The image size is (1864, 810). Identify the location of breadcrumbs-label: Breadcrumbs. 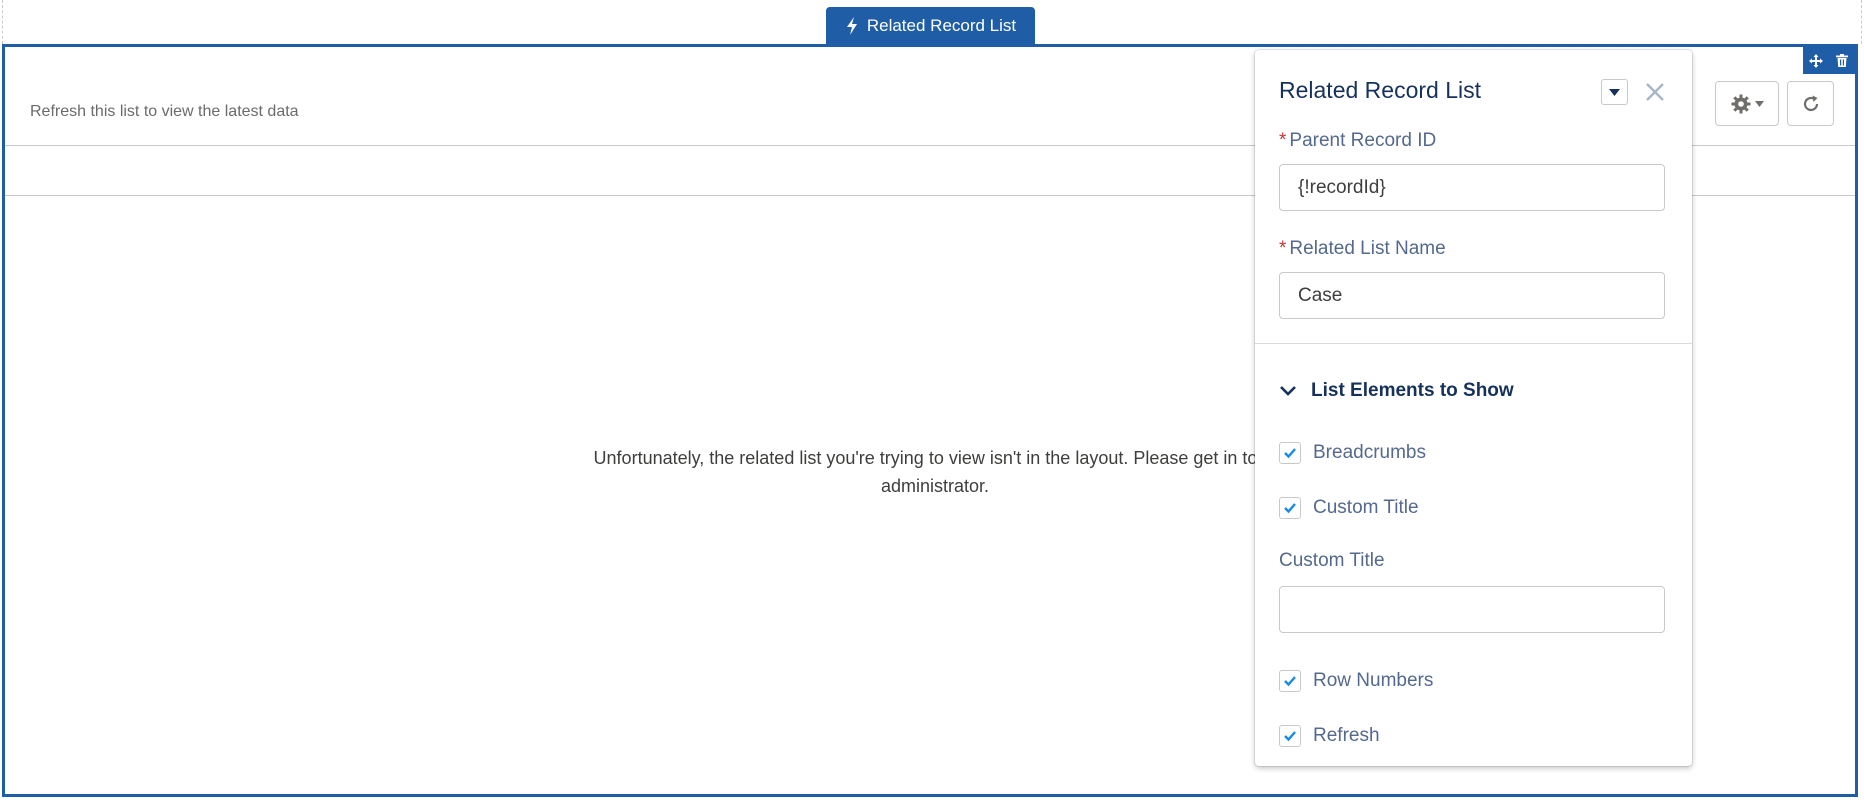
(1369, 452).